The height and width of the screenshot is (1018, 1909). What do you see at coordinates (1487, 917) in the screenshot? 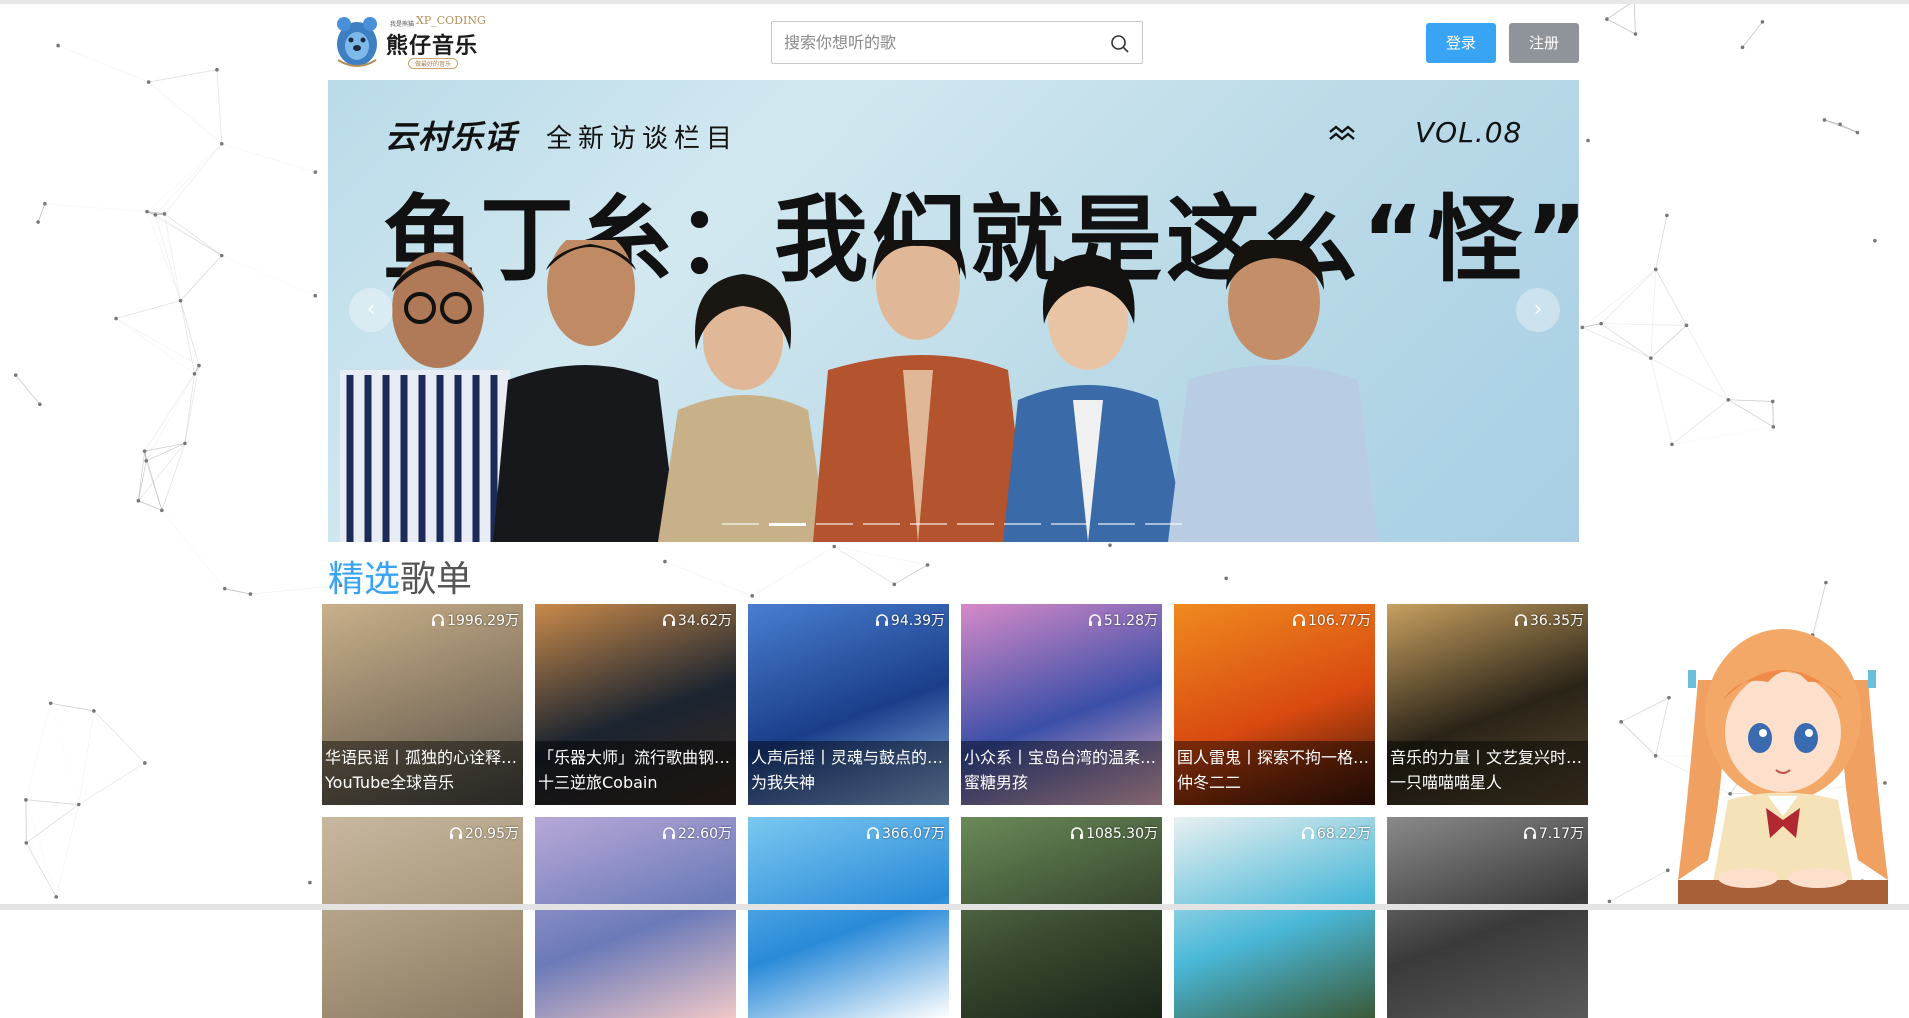
I see `playlist-card: 7.17万` at bounding box center [1487, 917].